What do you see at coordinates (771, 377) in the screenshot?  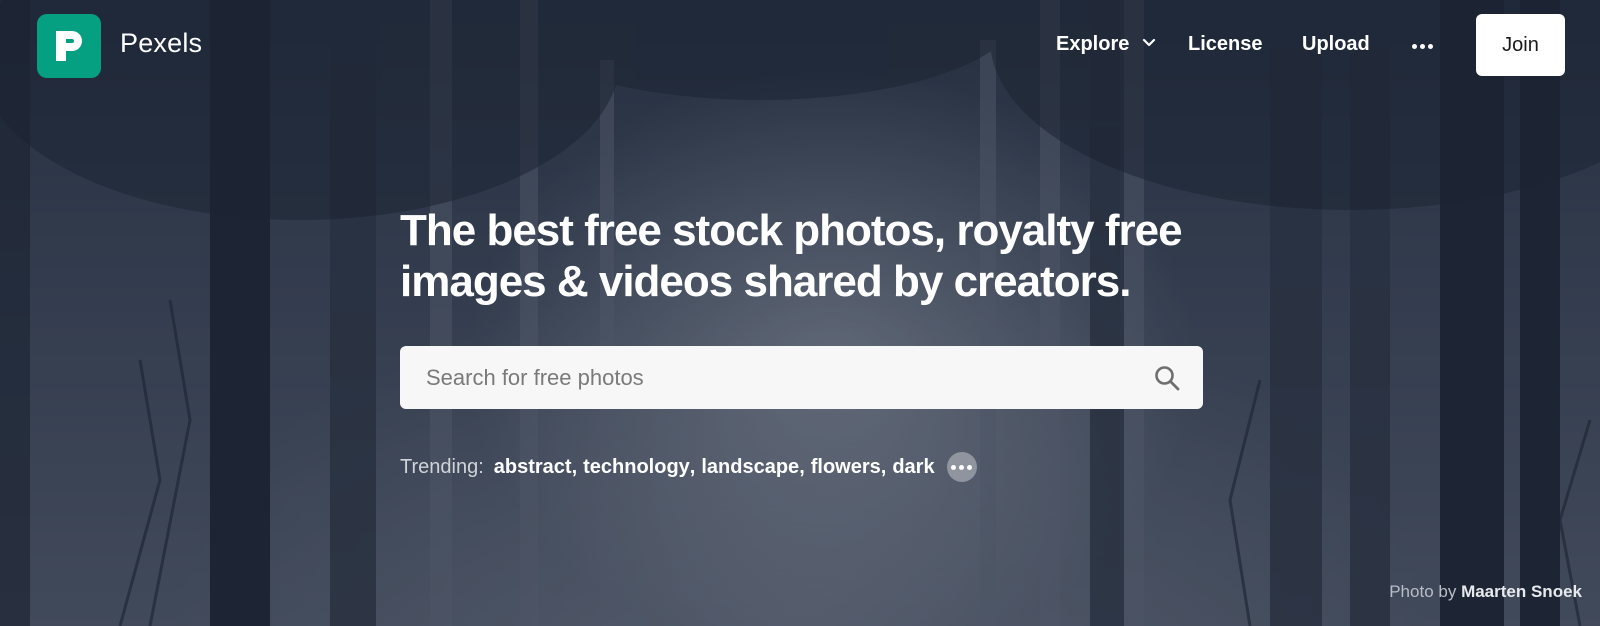 I see `search-input` at bounding box center [771, 377].